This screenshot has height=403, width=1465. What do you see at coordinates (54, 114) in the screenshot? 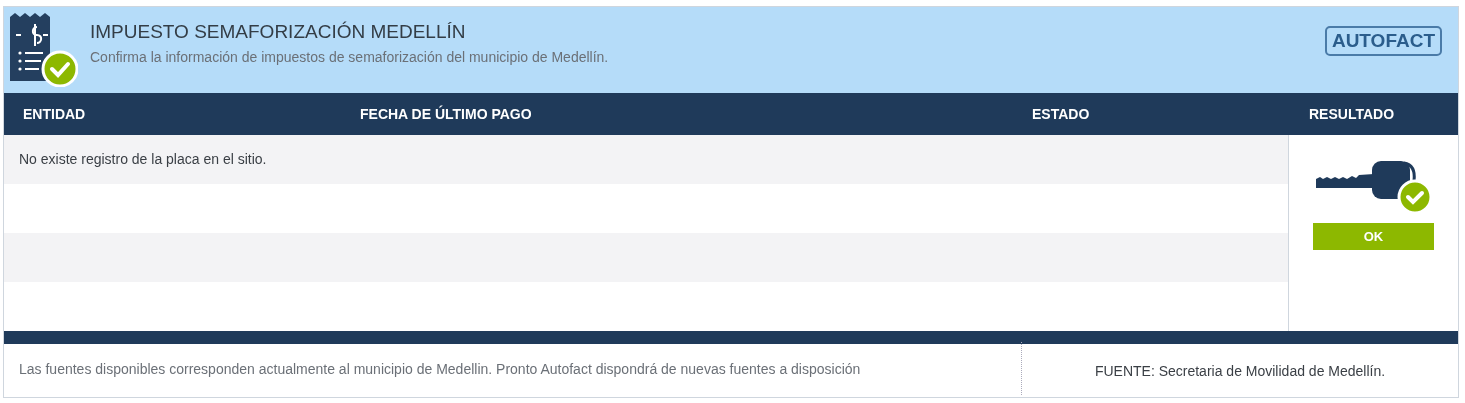
I see `column-header: ENTIDAD` at bounding box center [54, 114].